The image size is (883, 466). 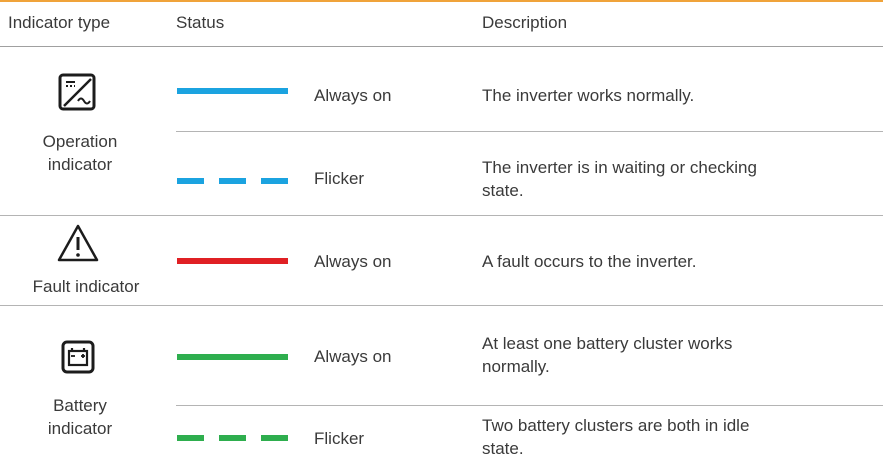 What do you see at coordinates (525, 22) in the screenshot?
I see `header-description: Description` at bounding box center [525, 22].